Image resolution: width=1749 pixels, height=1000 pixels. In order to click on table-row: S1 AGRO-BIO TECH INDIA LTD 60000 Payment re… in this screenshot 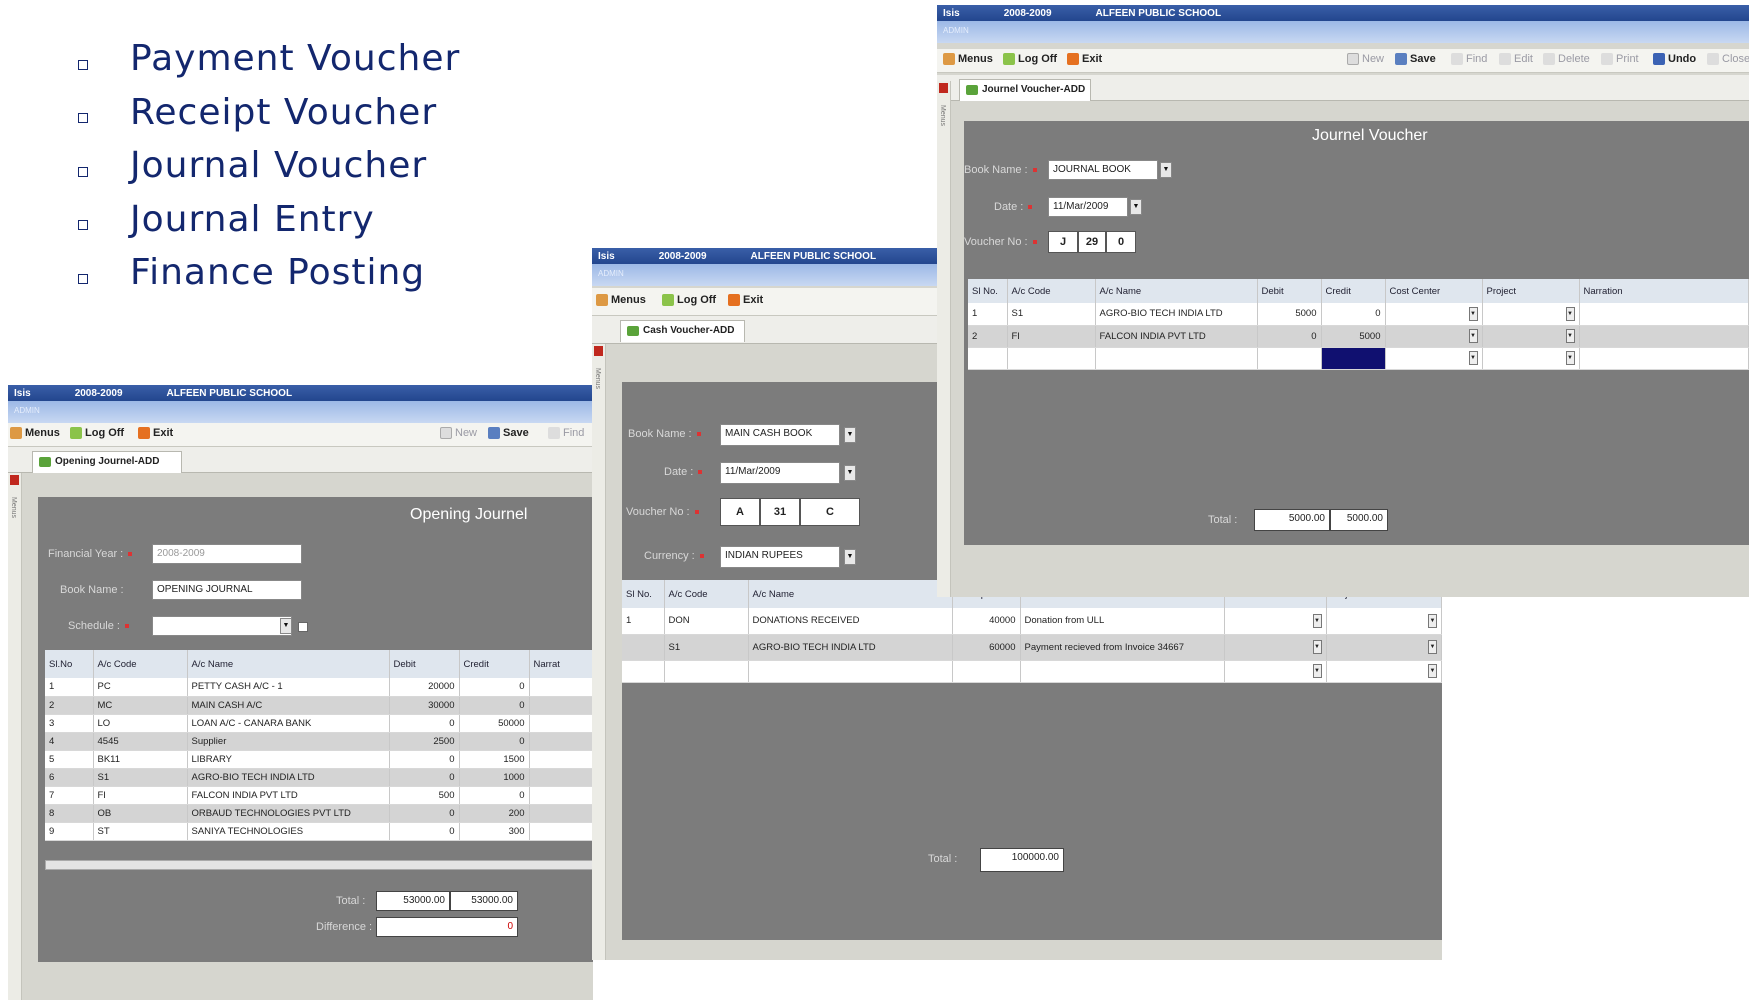, I will do `click(1032, 647)`.